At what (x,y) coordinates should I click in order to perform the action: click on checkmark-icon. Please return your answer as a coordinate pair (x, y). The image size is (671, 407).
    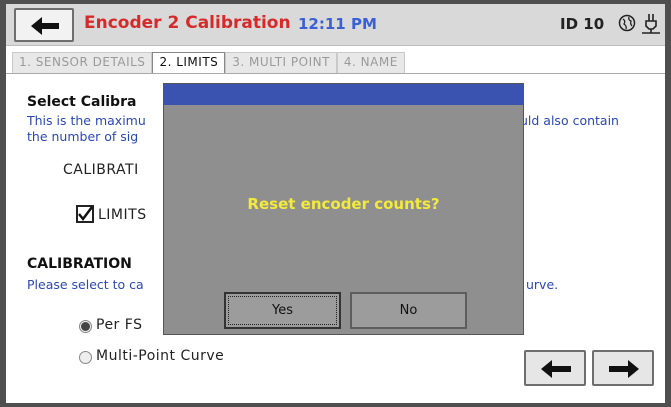
    Looking at the image, I should click on (85, 214).